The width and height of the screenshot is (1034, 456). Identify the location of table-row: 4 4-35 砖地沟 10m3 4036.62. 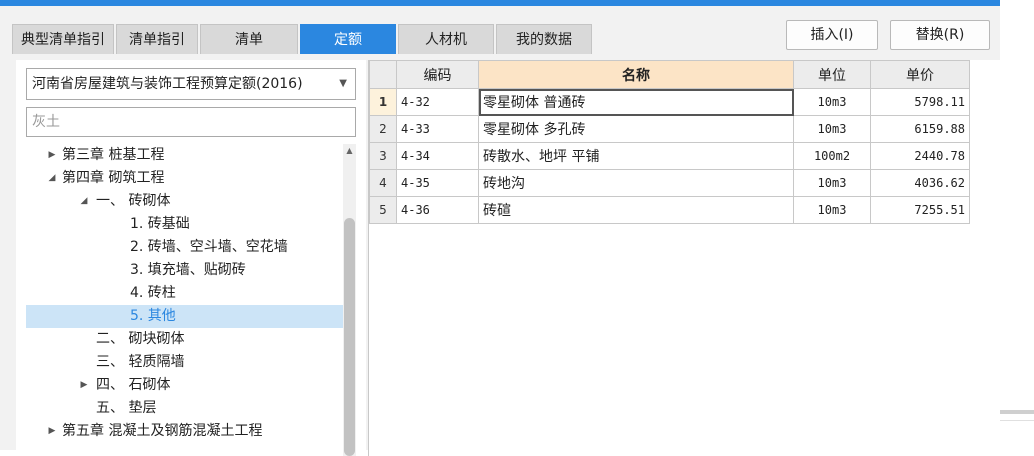
(669, 183).